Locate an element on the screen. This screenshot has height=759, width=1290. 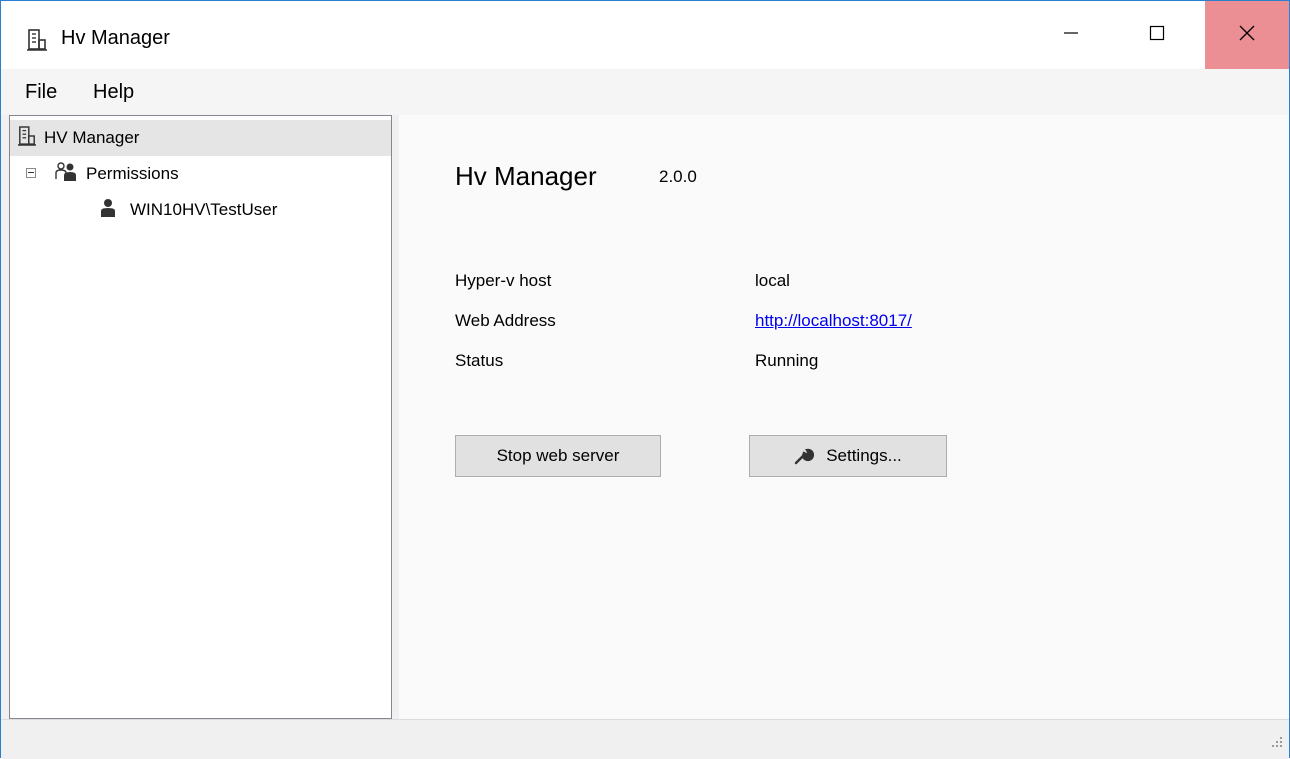
close-button is located at coordinates (1247, 35).